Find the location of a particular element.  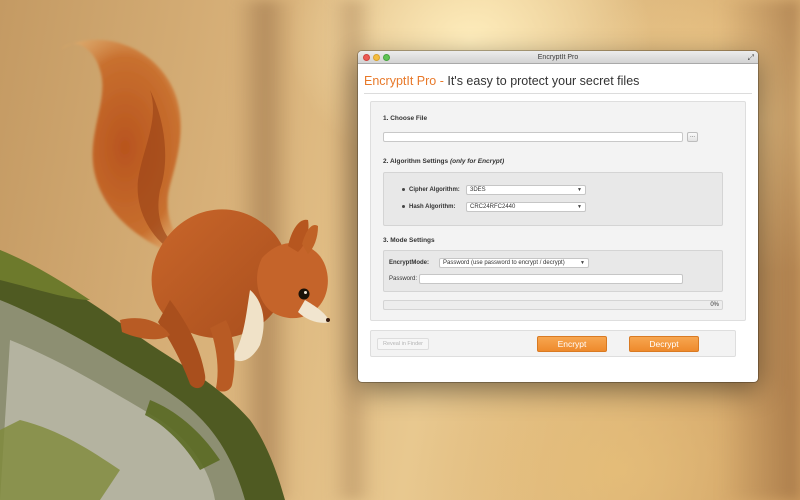

minimize-button is located at coordinates (376, 57).